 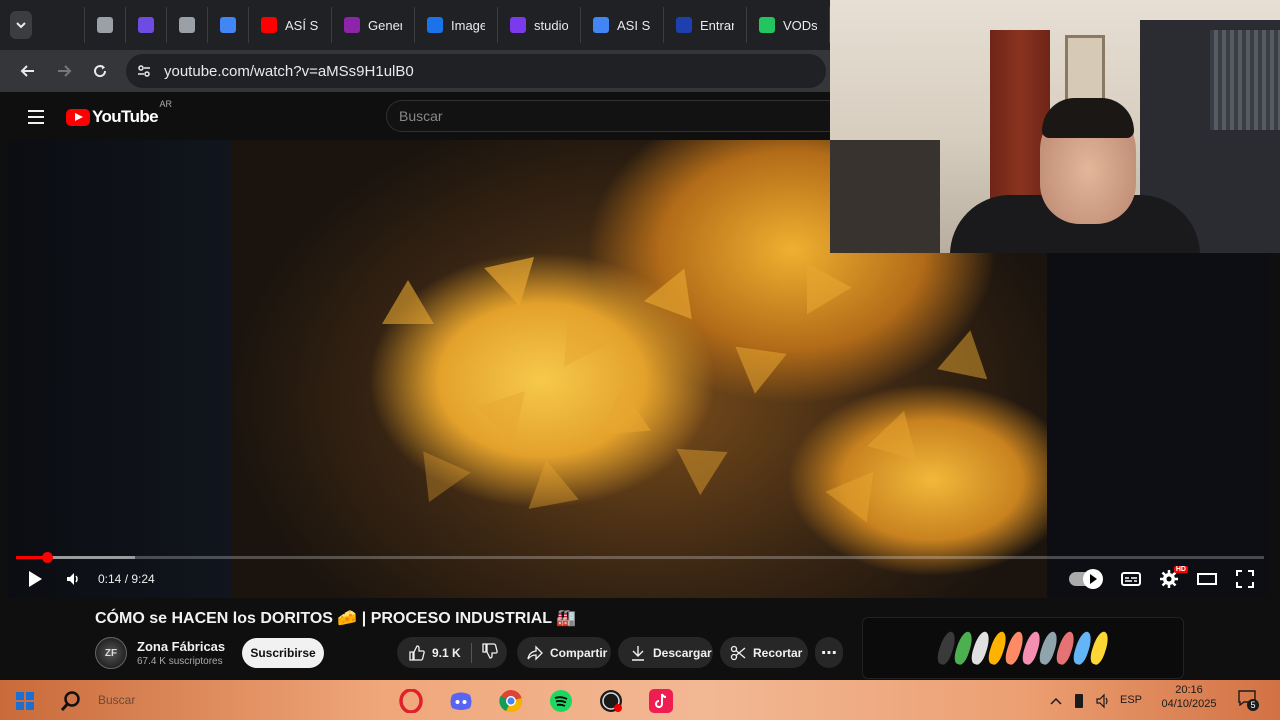 I want to click on theater-mode-button, so click(x=1207, y=579).